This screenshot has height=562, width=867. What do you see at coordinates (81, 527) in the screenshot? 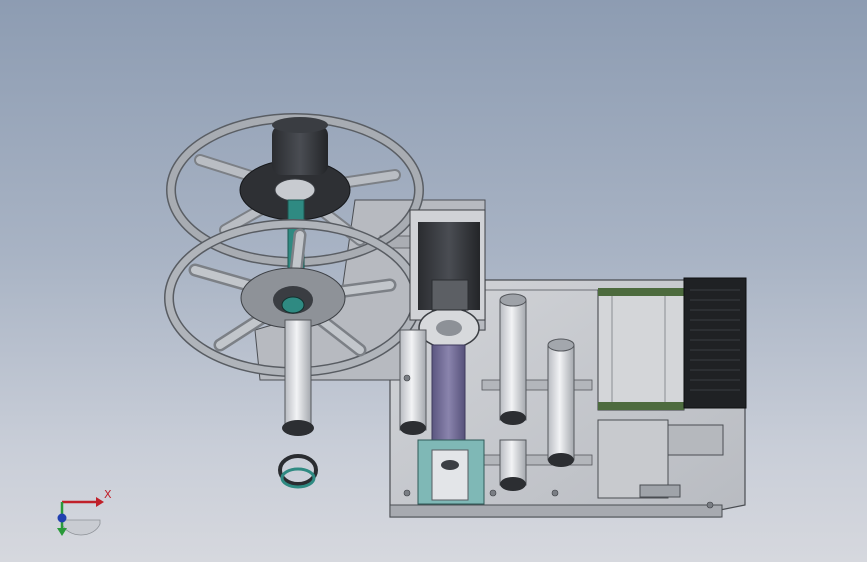
I see `triad-plane` at bounding box center [81, 527].